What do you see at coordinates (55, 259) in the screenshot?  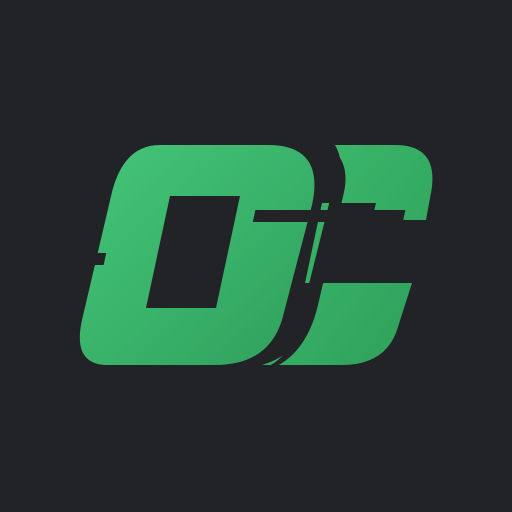 I see `logo-cut-left` at bounding box center [55, 259].